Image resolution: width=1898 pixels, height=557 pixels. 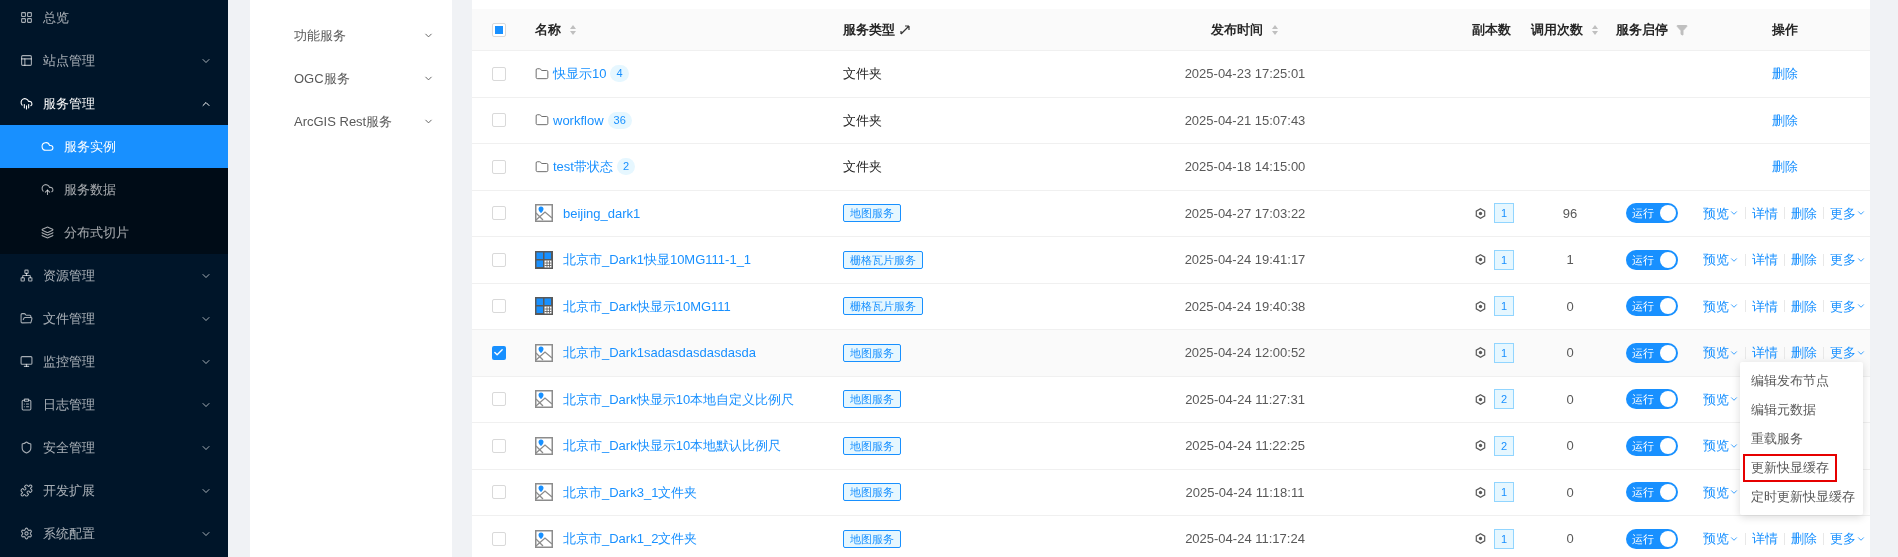 I want to click on menu-item: 更新快显缓存, so click(x=1790, y=467).